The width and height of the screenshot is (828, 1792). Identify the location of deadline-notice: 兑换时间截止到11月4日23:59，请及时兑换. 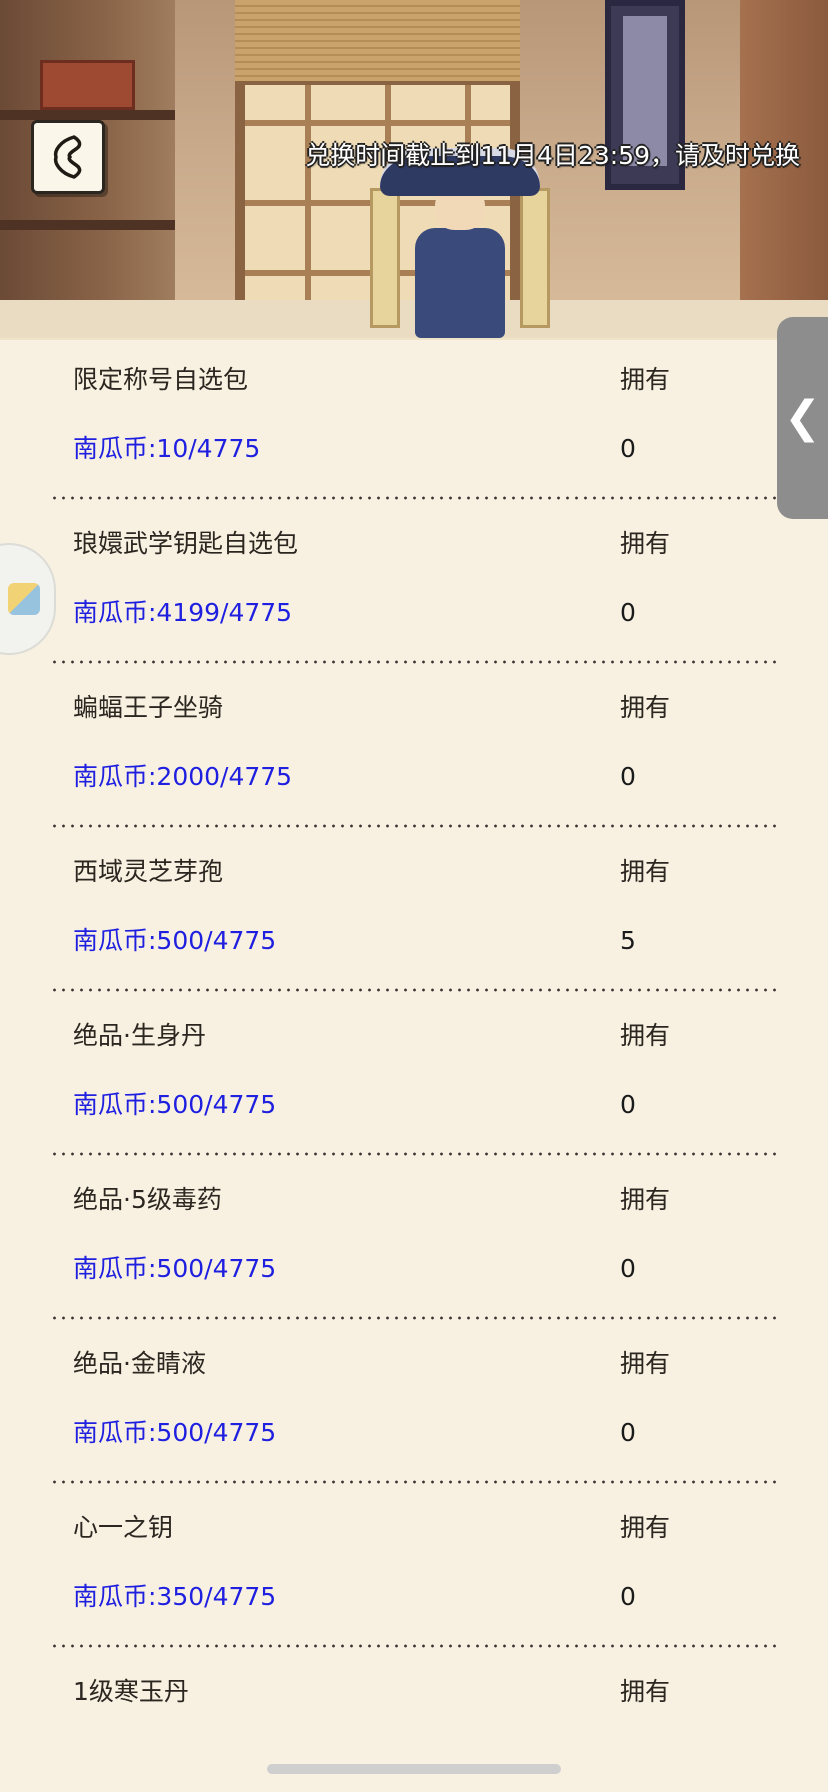
(552, 155).